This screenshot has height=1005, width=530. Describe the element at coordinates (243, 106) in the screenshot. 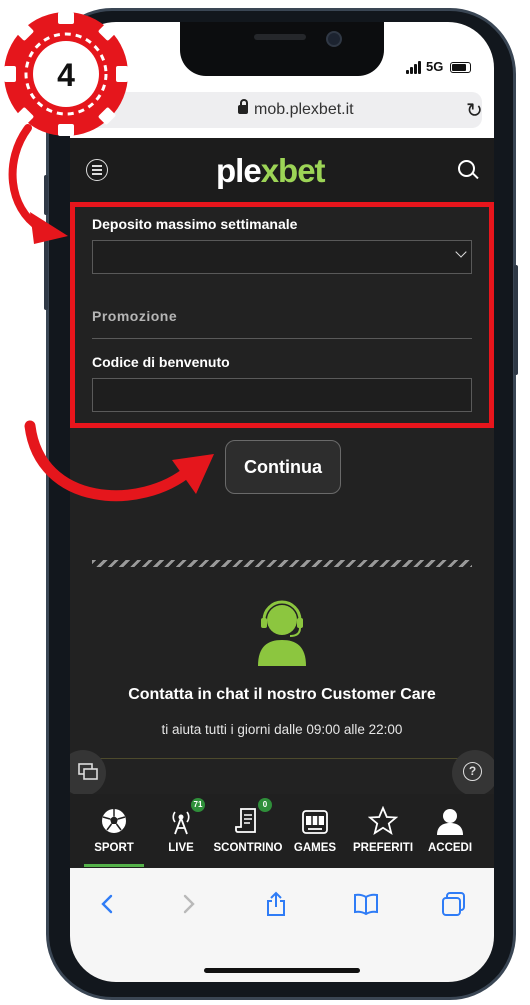

I see `lock-icon` at that location.